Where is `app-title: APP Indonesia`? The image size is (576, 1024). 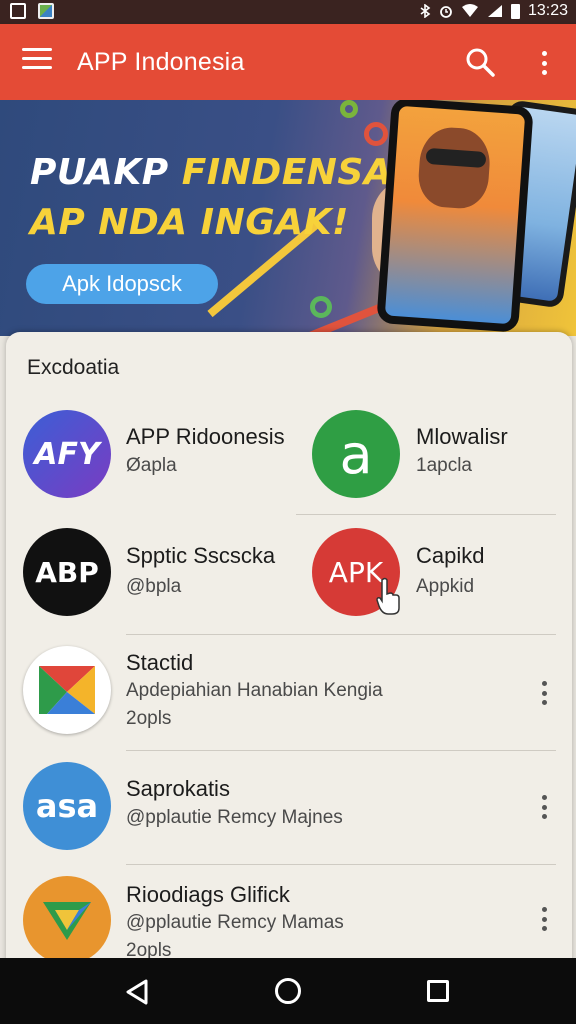 app-title: APP Indonesia is located at coordinates (161, 62).